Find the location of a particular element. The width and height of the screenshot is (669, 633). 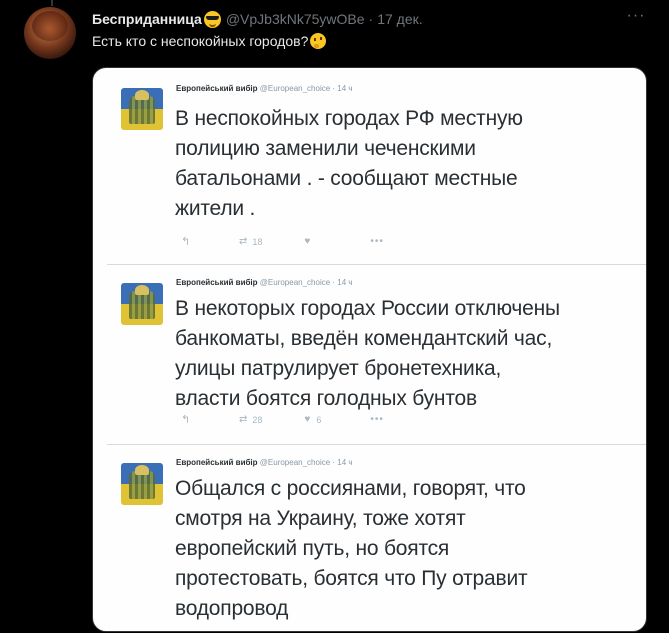

like-count: 6 is located at coordinates (319, 419).